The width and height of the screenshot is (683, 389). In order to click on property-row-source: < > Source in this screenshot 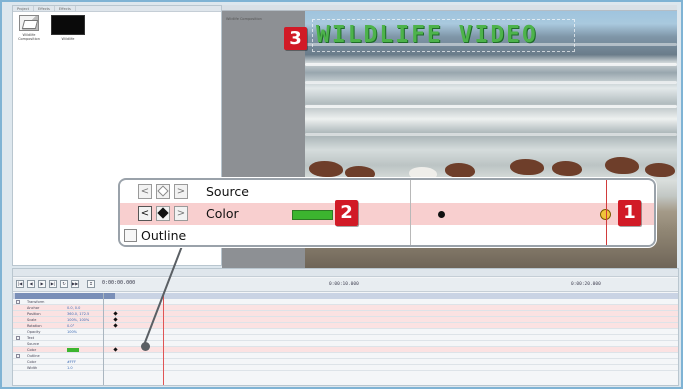, I will do `click(387, 192)`.